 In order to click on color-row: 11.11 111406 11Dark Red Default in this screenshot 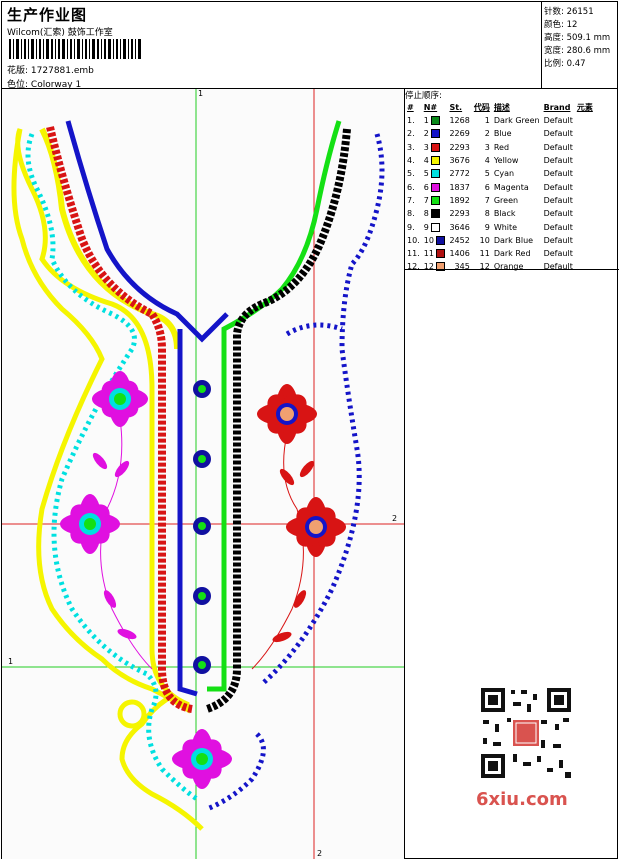, I will do `click(500, 253)`.